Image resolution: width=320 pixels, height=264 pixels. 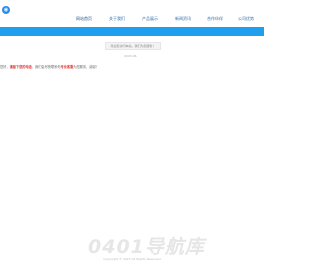 What do you see at coordinates (84, 19) in the screenshot?
I see `nav-item-home: 网站首页` at bounding box center [84, 19].